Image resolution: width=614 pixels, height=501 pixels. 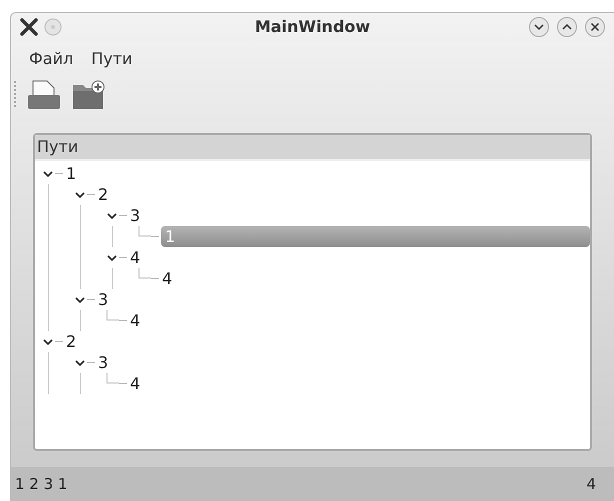 What do you see at coordinates (44, 95) in the screenshot?
I see `new-document-icon` at bounding box center [44, 95].